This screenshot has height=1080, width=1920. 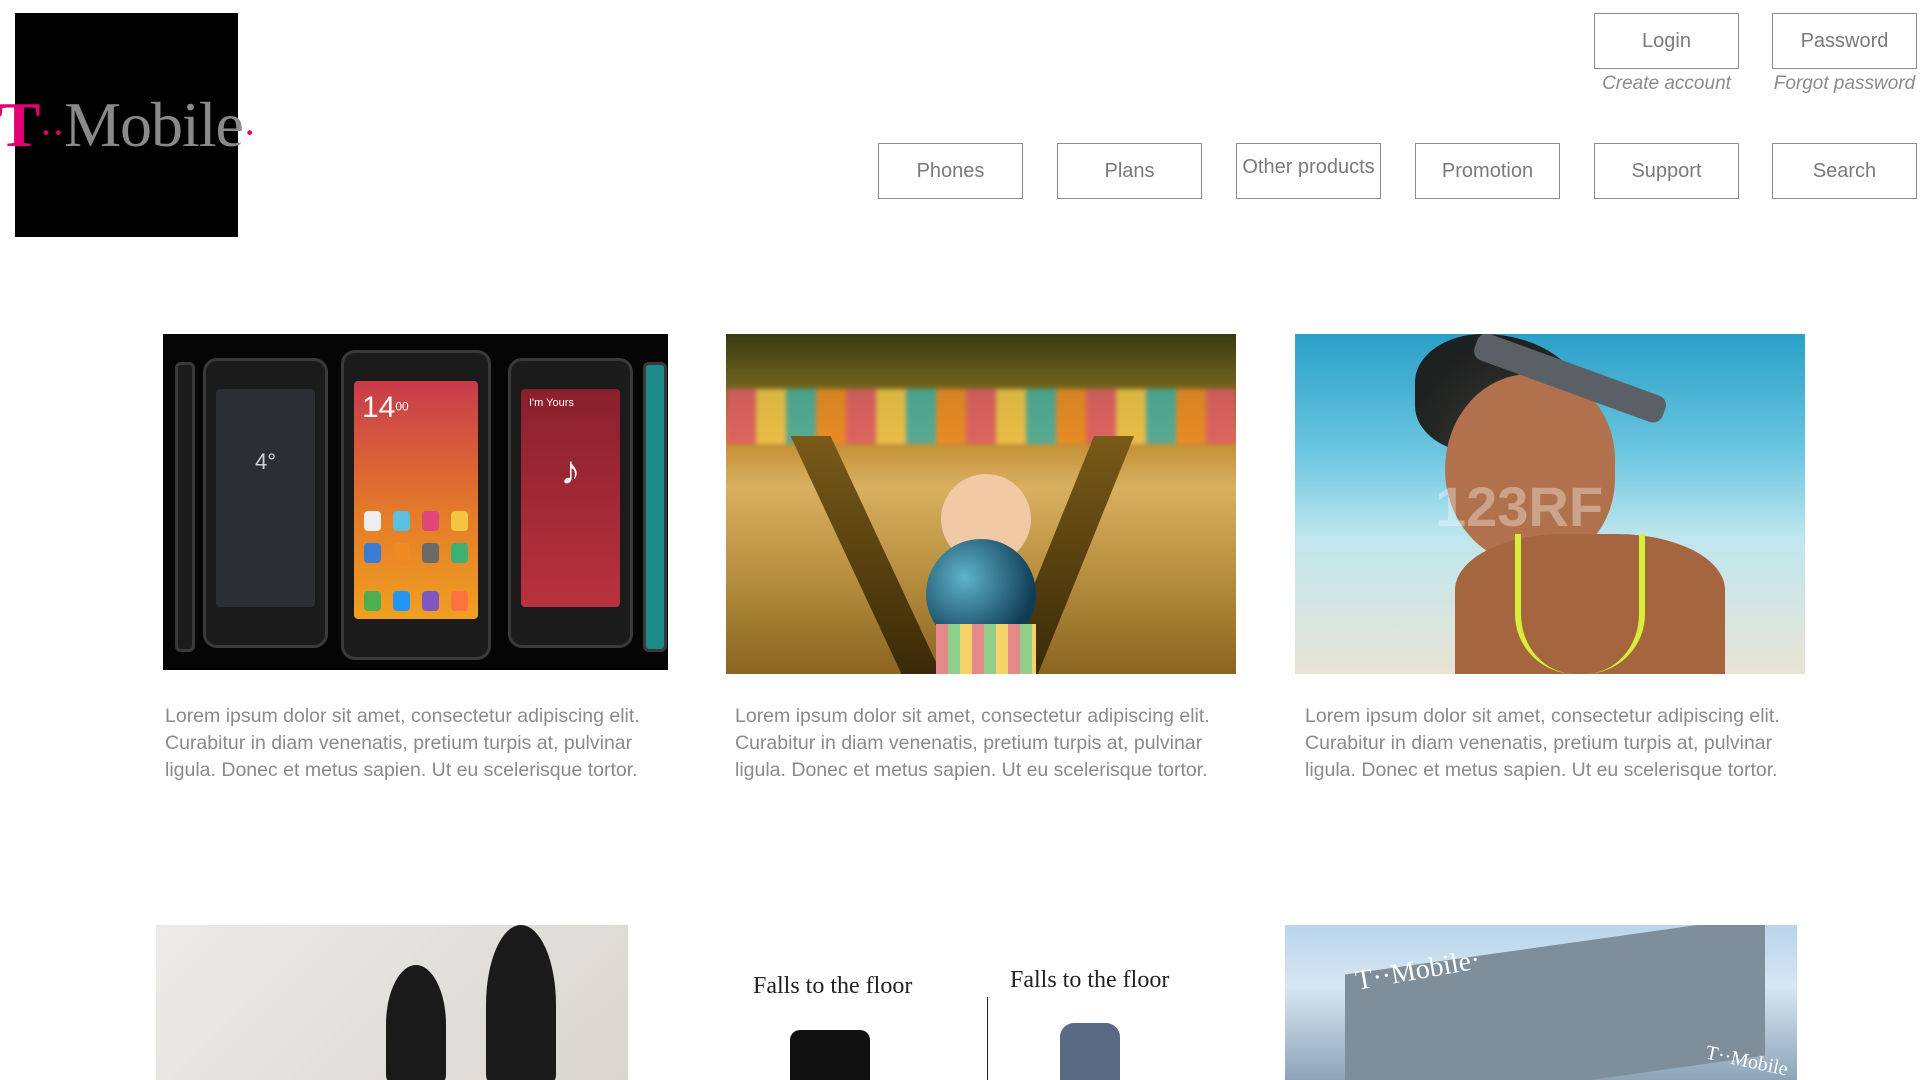 What do you see at coordinates (1555, 1002) in the screenshot?
I see `building` at bounding box center [1555, 1002].